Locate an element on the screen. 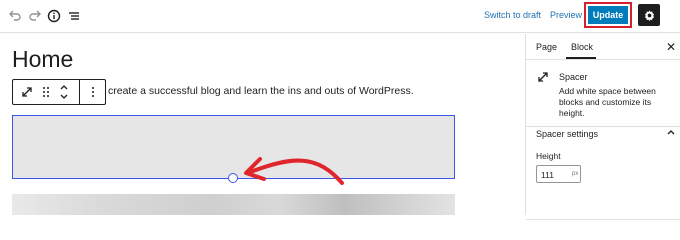 This screenshot has width=680, height=240. tab-page: Page is located at coordinates (546, 47).